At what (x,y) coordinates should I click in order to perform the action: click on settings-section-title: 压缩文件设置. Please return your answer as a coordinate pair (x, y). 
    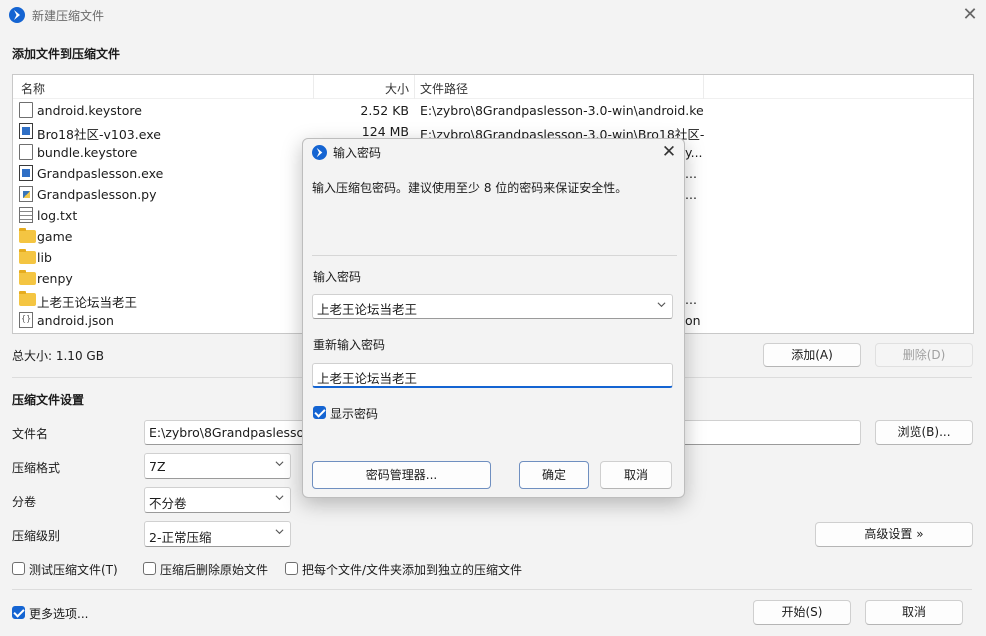
    Looking at the image, I should click on (48, 400).